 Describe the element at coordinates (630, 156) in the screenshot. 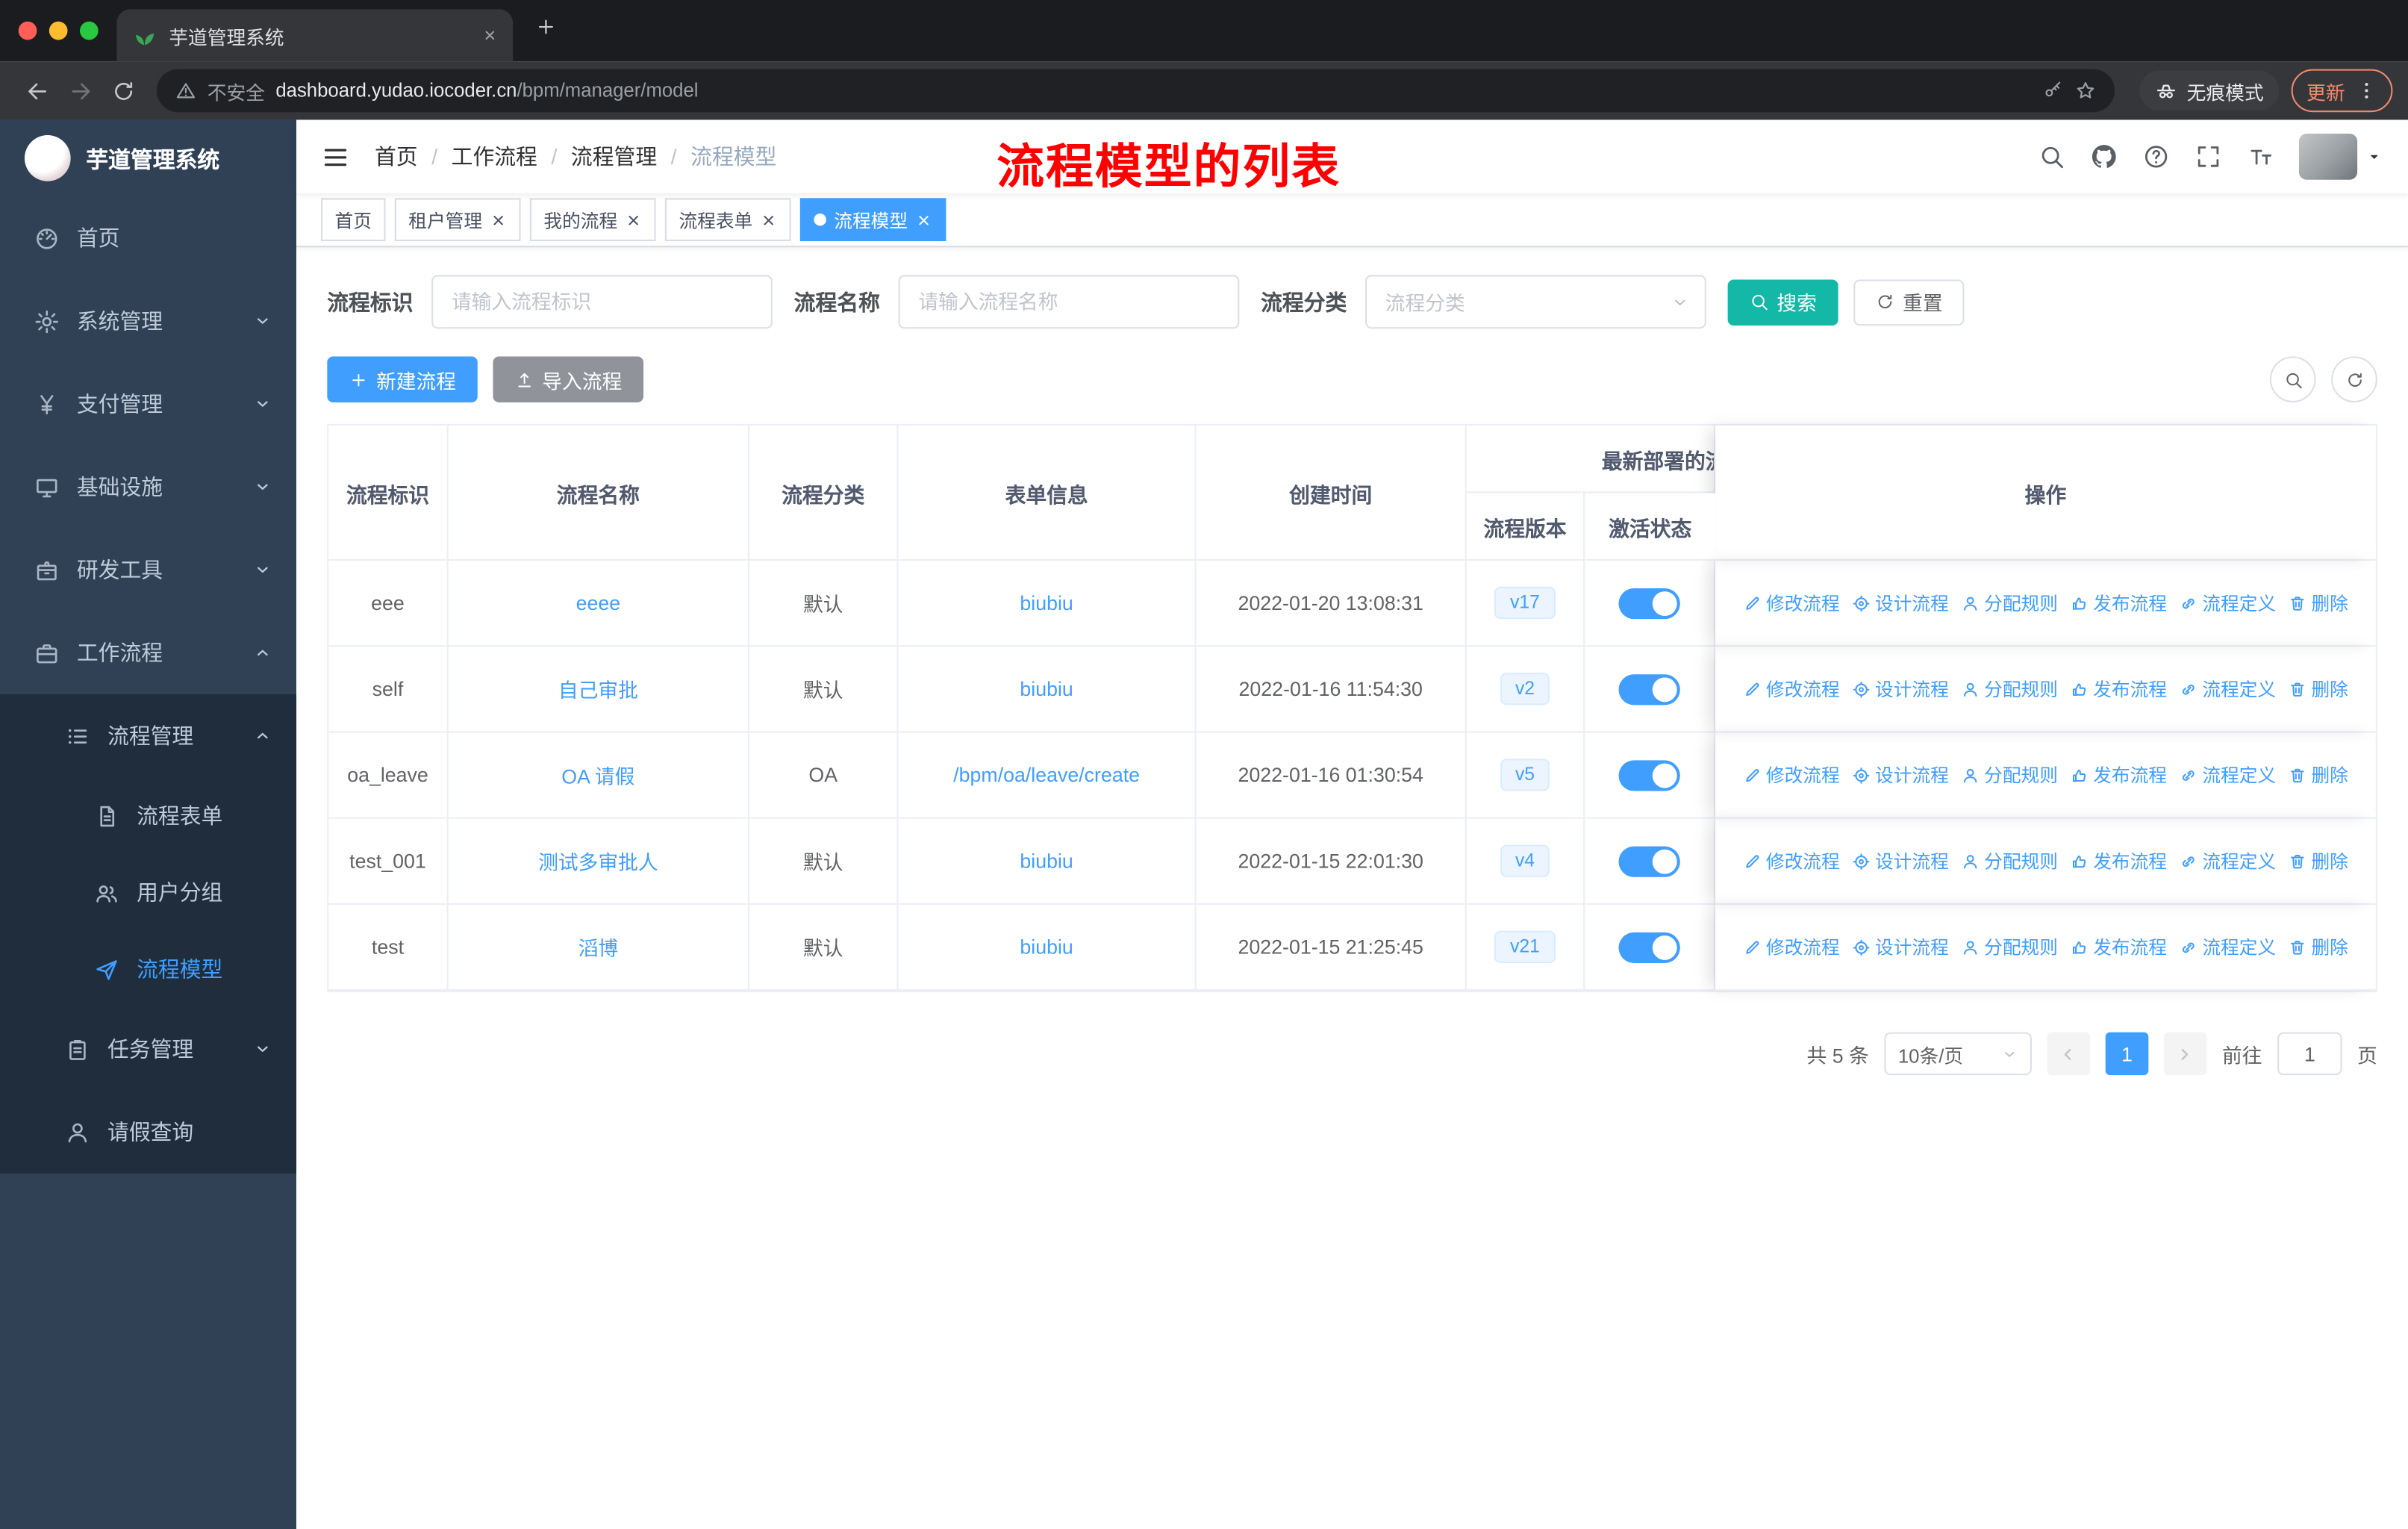

I see `breadcrumb-item: 流程管理` at that location.